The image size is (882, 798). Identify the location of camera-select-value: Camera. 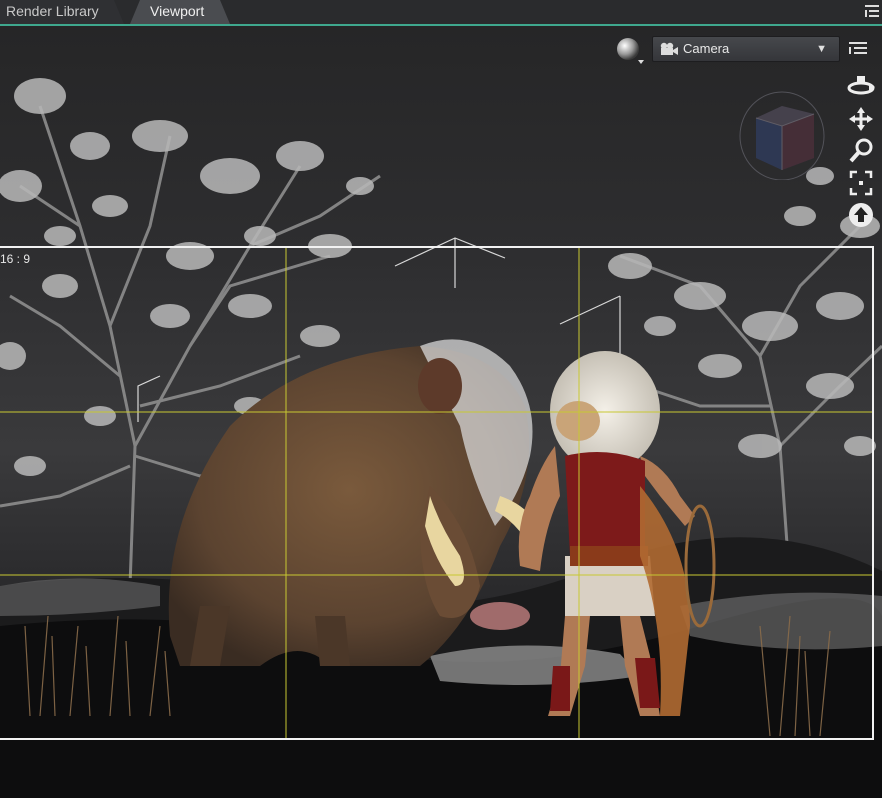
(706, 48).